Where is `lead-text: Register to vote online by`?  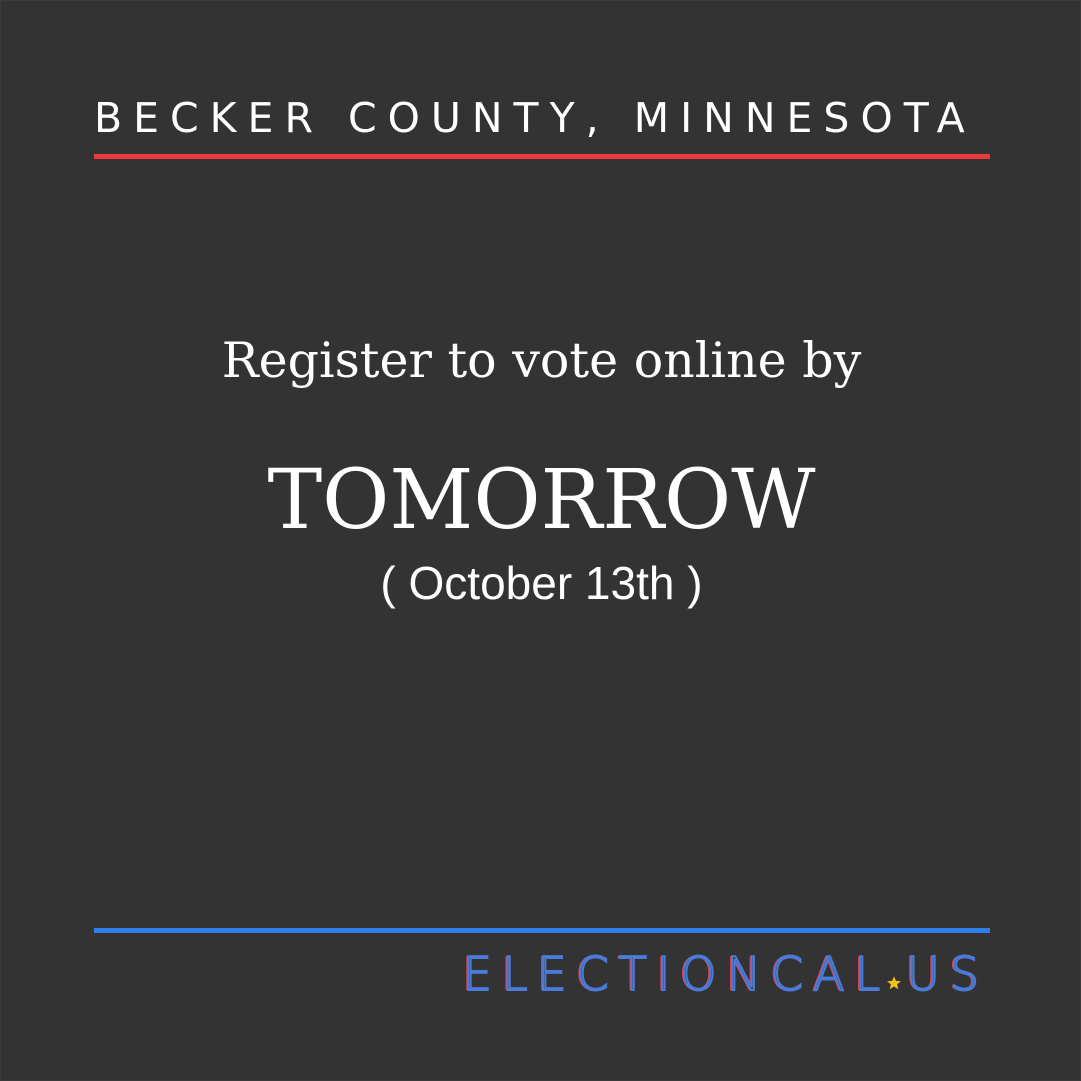
lead-text: Register to vote online by is located at coordinates (541, 360).